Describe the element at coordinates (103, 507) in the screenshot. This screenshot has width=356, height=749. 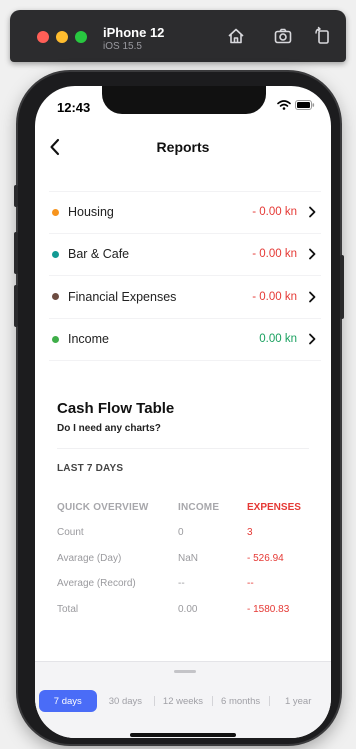
I see `header-quick-overview: QUICK OVERVIEW` at that location.